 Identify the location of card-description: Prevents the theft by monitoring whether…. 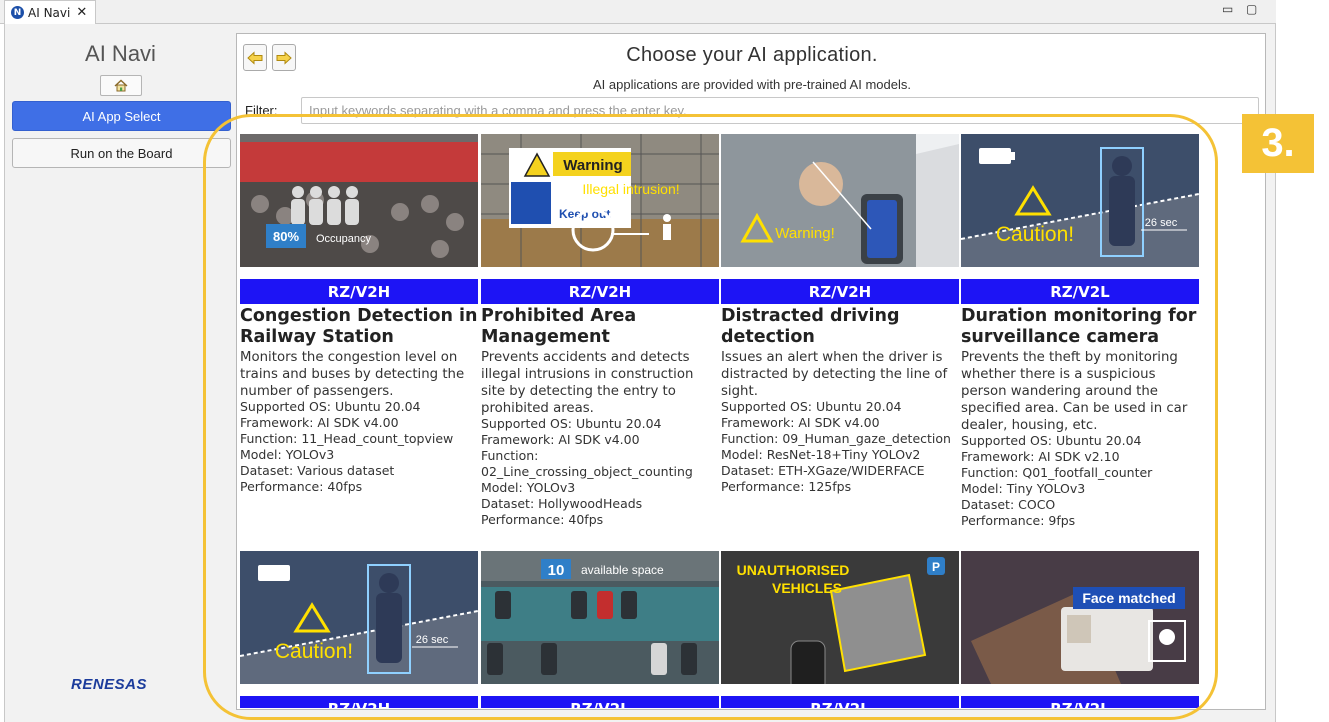
(1074, 391).